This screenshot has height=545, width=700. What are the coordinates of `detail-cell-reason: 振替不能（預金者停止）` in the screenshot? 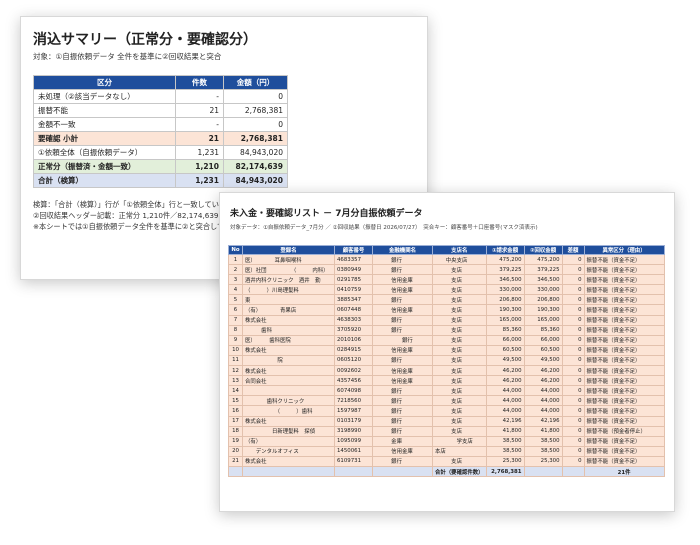 It's located at (624, 431).